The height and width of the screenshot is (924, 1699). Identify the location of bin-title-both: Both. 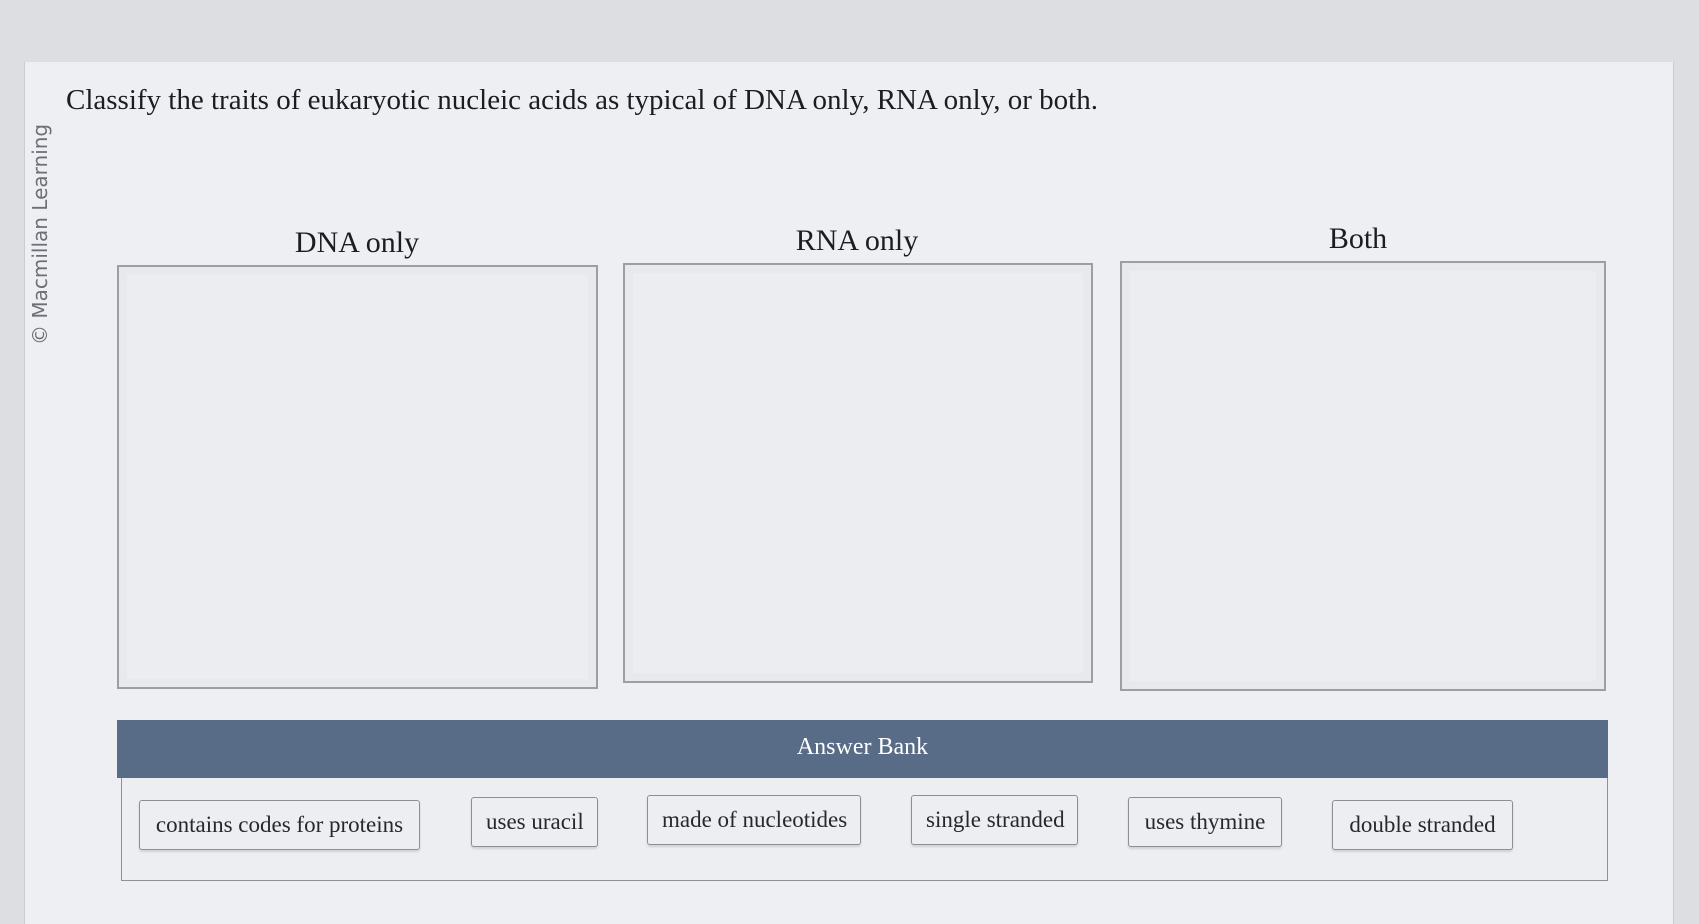
(1358, 238).